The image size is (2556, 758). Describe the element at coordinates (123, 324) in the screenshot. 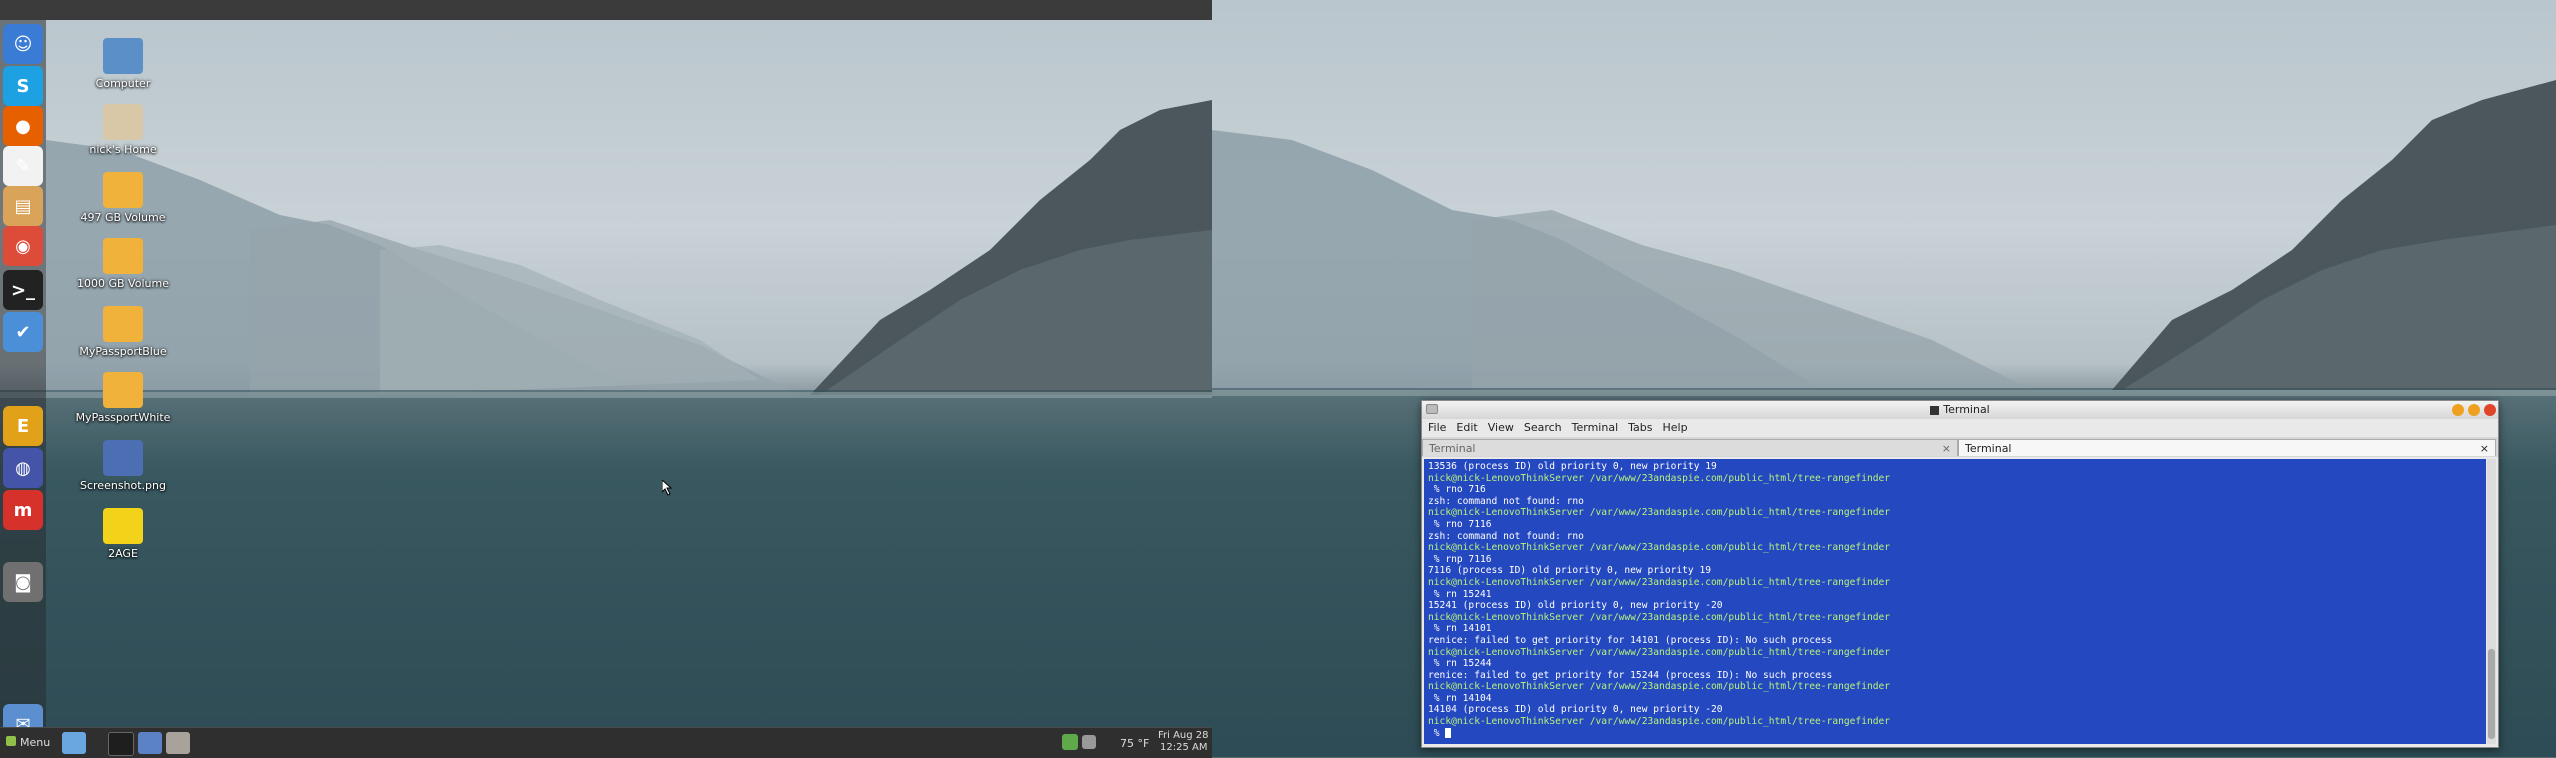

I see `drive-icon` at that location.